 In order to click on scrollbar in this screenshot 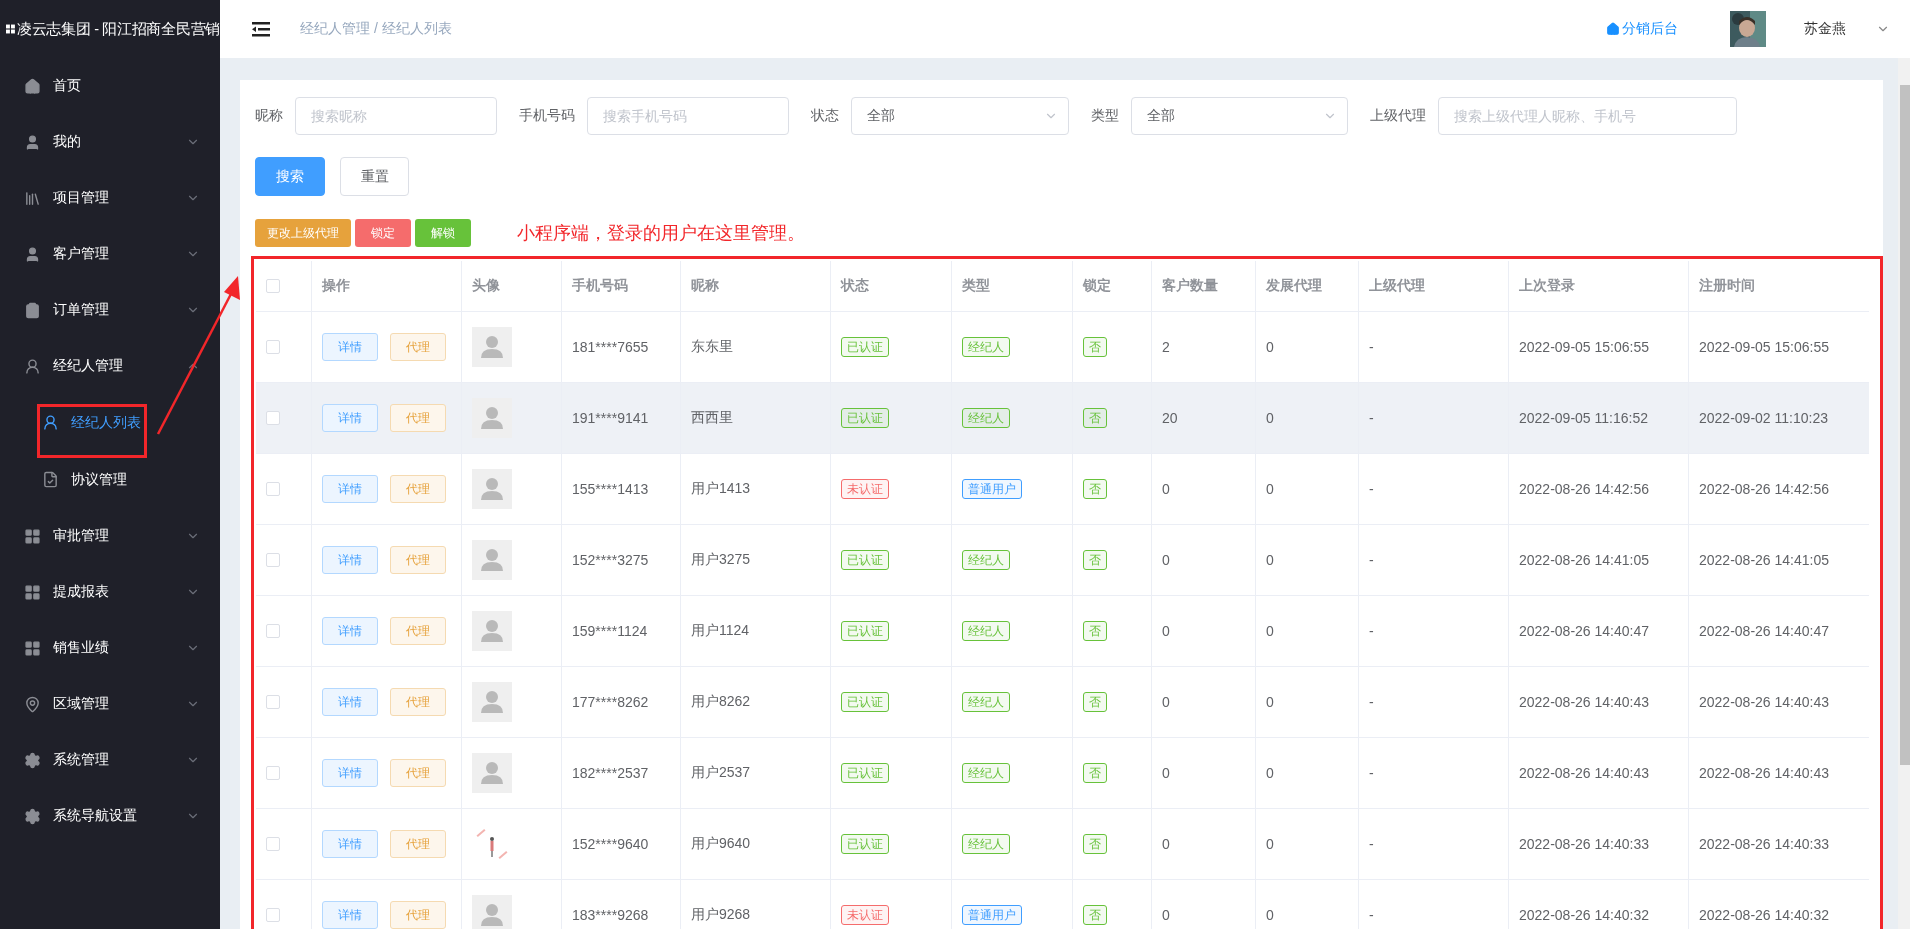, I will do `click(1904, 493)`.